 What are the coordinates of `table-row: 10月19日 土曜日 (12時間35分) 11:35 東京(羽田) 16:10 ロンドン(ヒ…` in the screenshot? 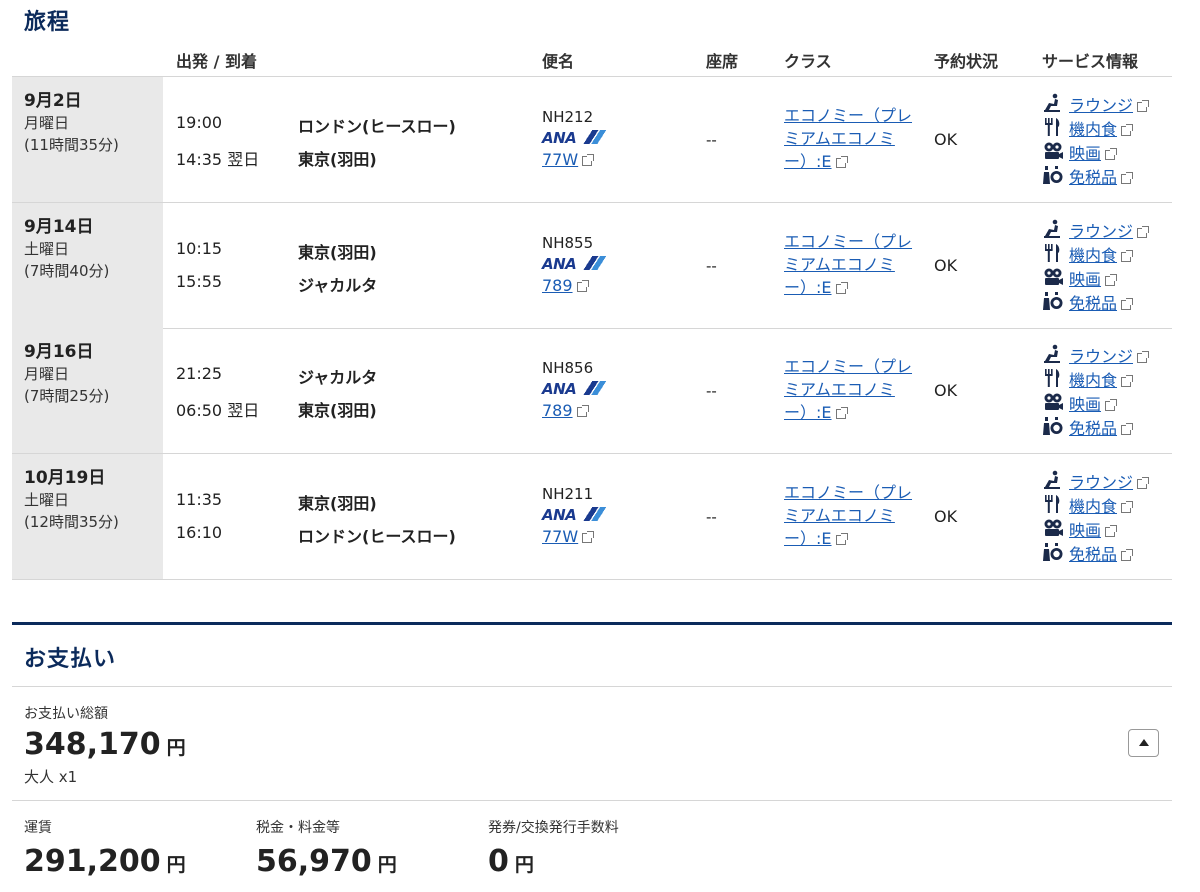 It's located at (592, 516).